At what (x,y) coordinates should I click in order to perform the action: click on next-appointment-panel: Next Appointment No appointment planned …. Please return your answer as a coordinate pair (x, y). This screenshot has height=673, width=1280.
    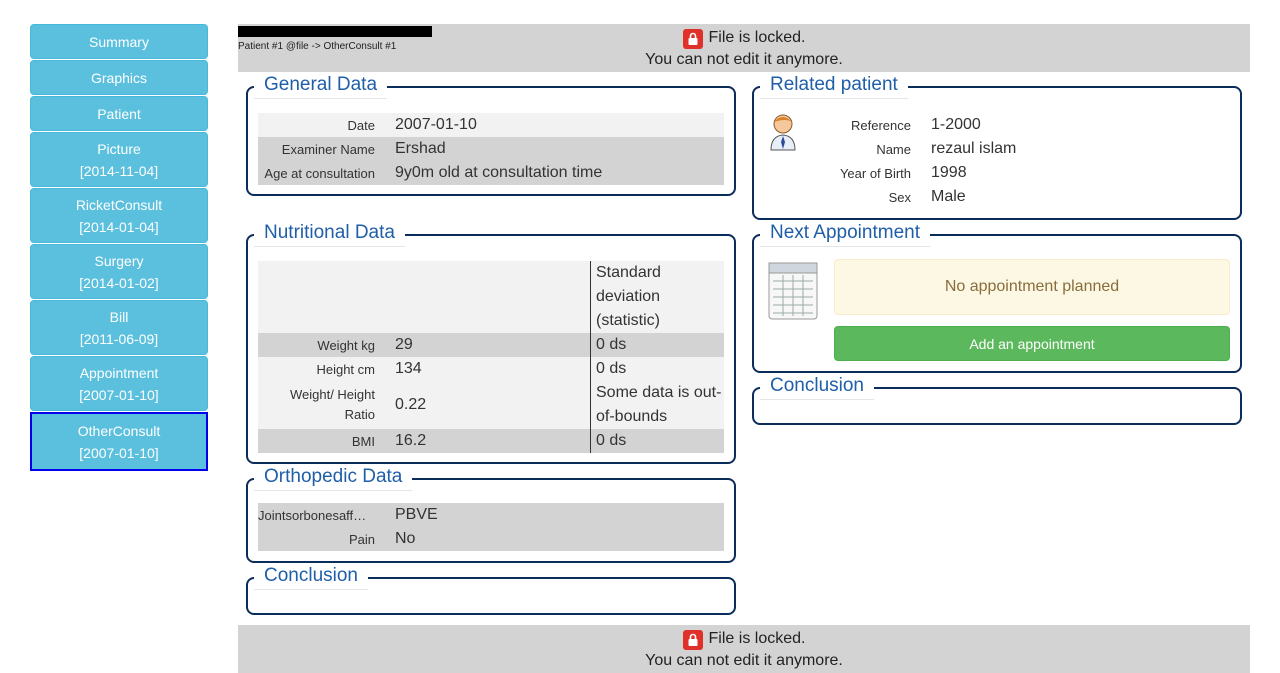
    Looking at the image, I should click on (997, 297).